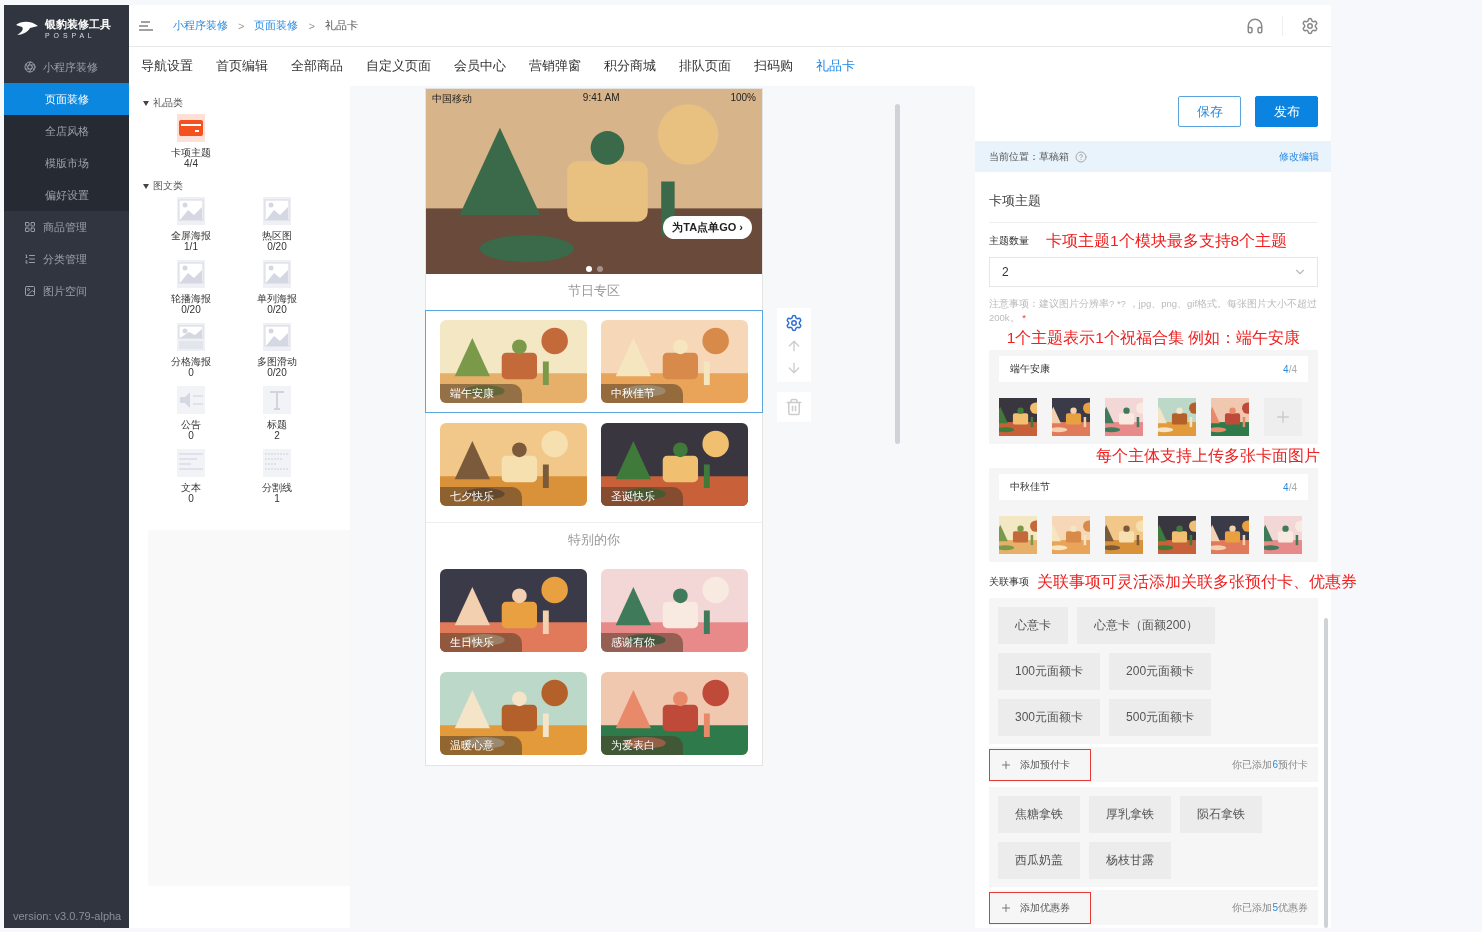  I want to click on move-down-icon, so click(794, 368).